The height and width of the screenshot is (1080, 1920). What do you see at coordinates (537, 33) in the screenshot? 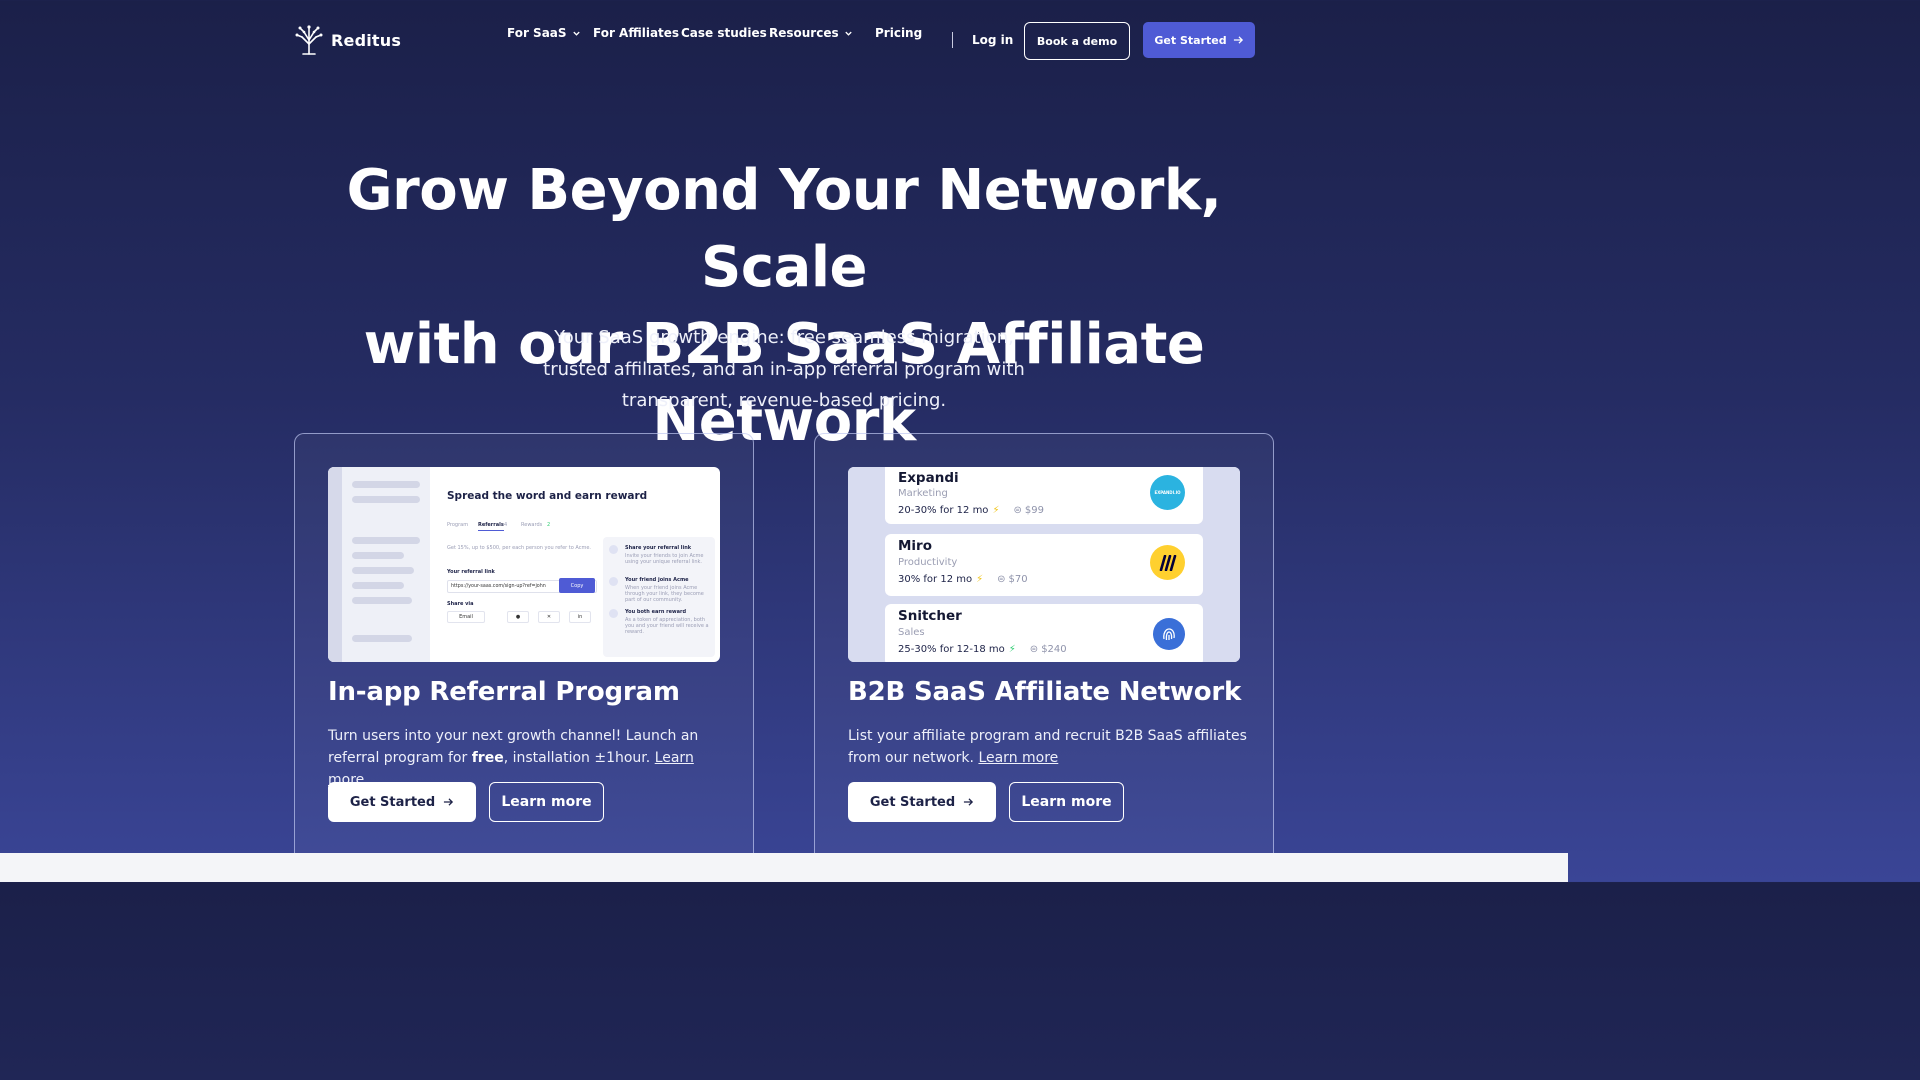
I see `nav-for-saas-label: For SaaS` at bounding box center [537, 33].